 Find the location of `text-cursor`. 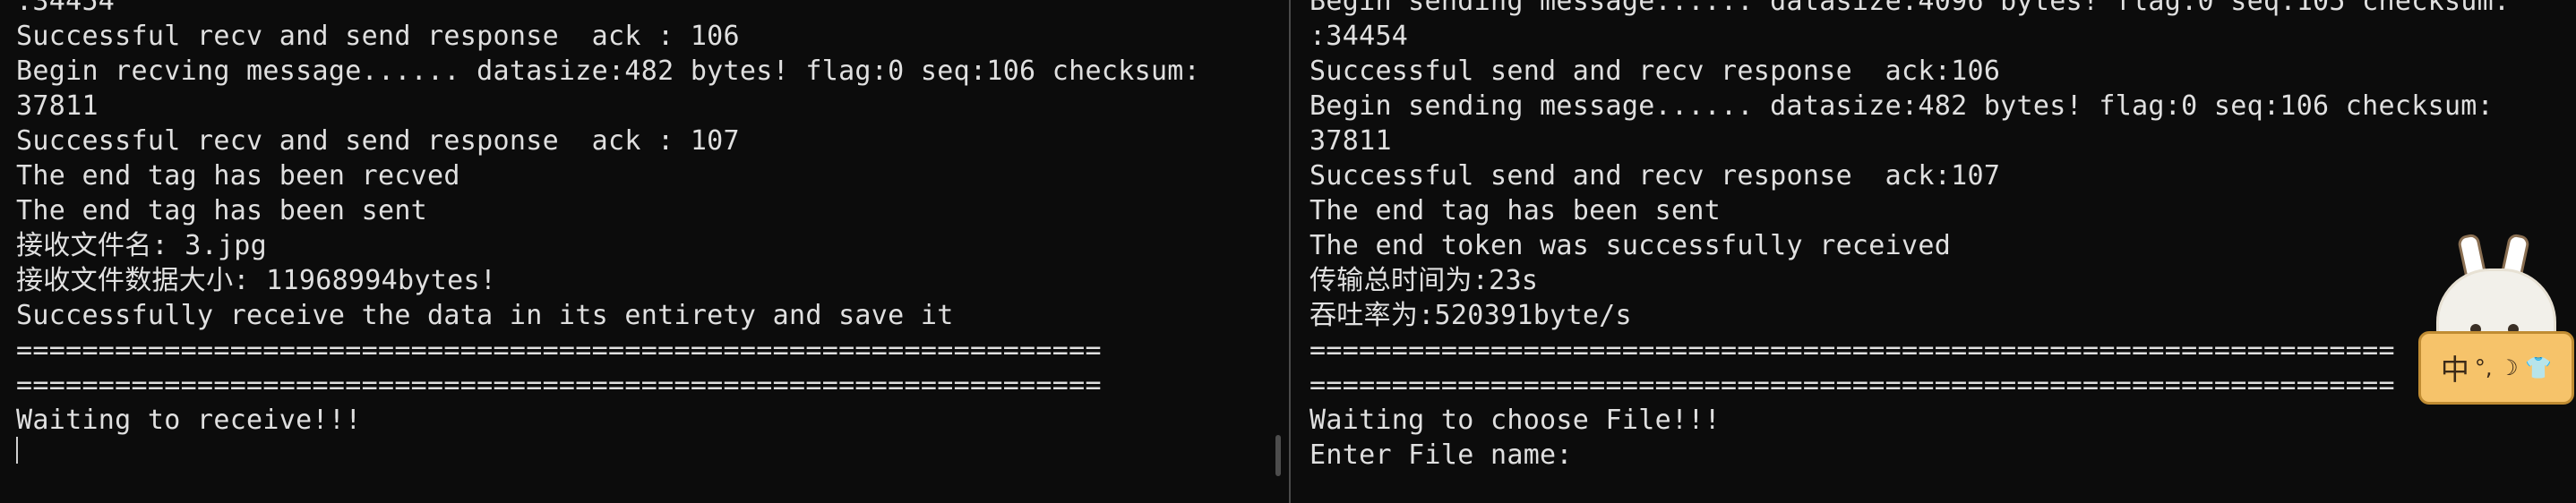

text-cursor is located at coordinates (17, 450).